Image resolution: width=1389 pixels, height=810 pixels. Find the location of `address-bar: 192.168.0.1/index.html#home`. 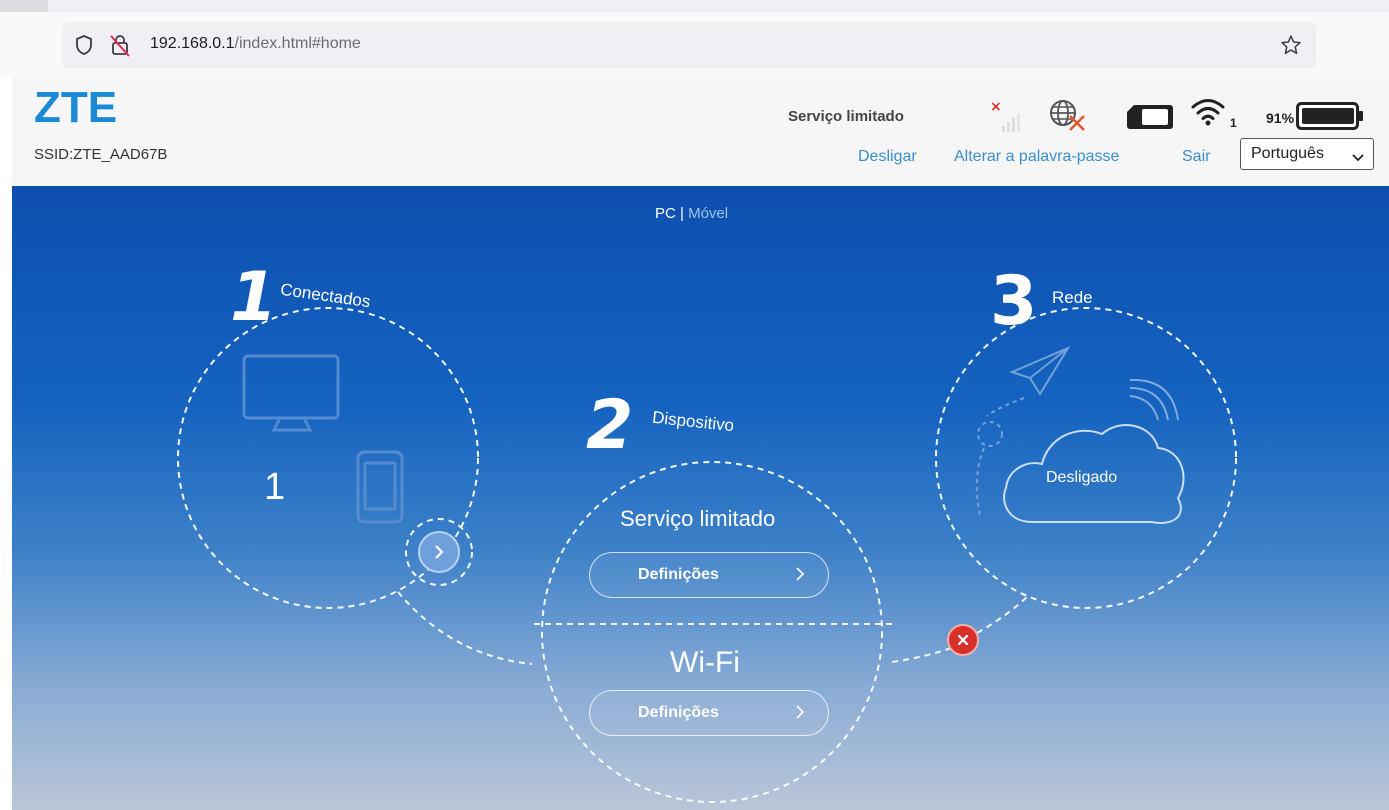

address-bar: 192.168.0.1/index.html#home is located at coordinates (689, 45).